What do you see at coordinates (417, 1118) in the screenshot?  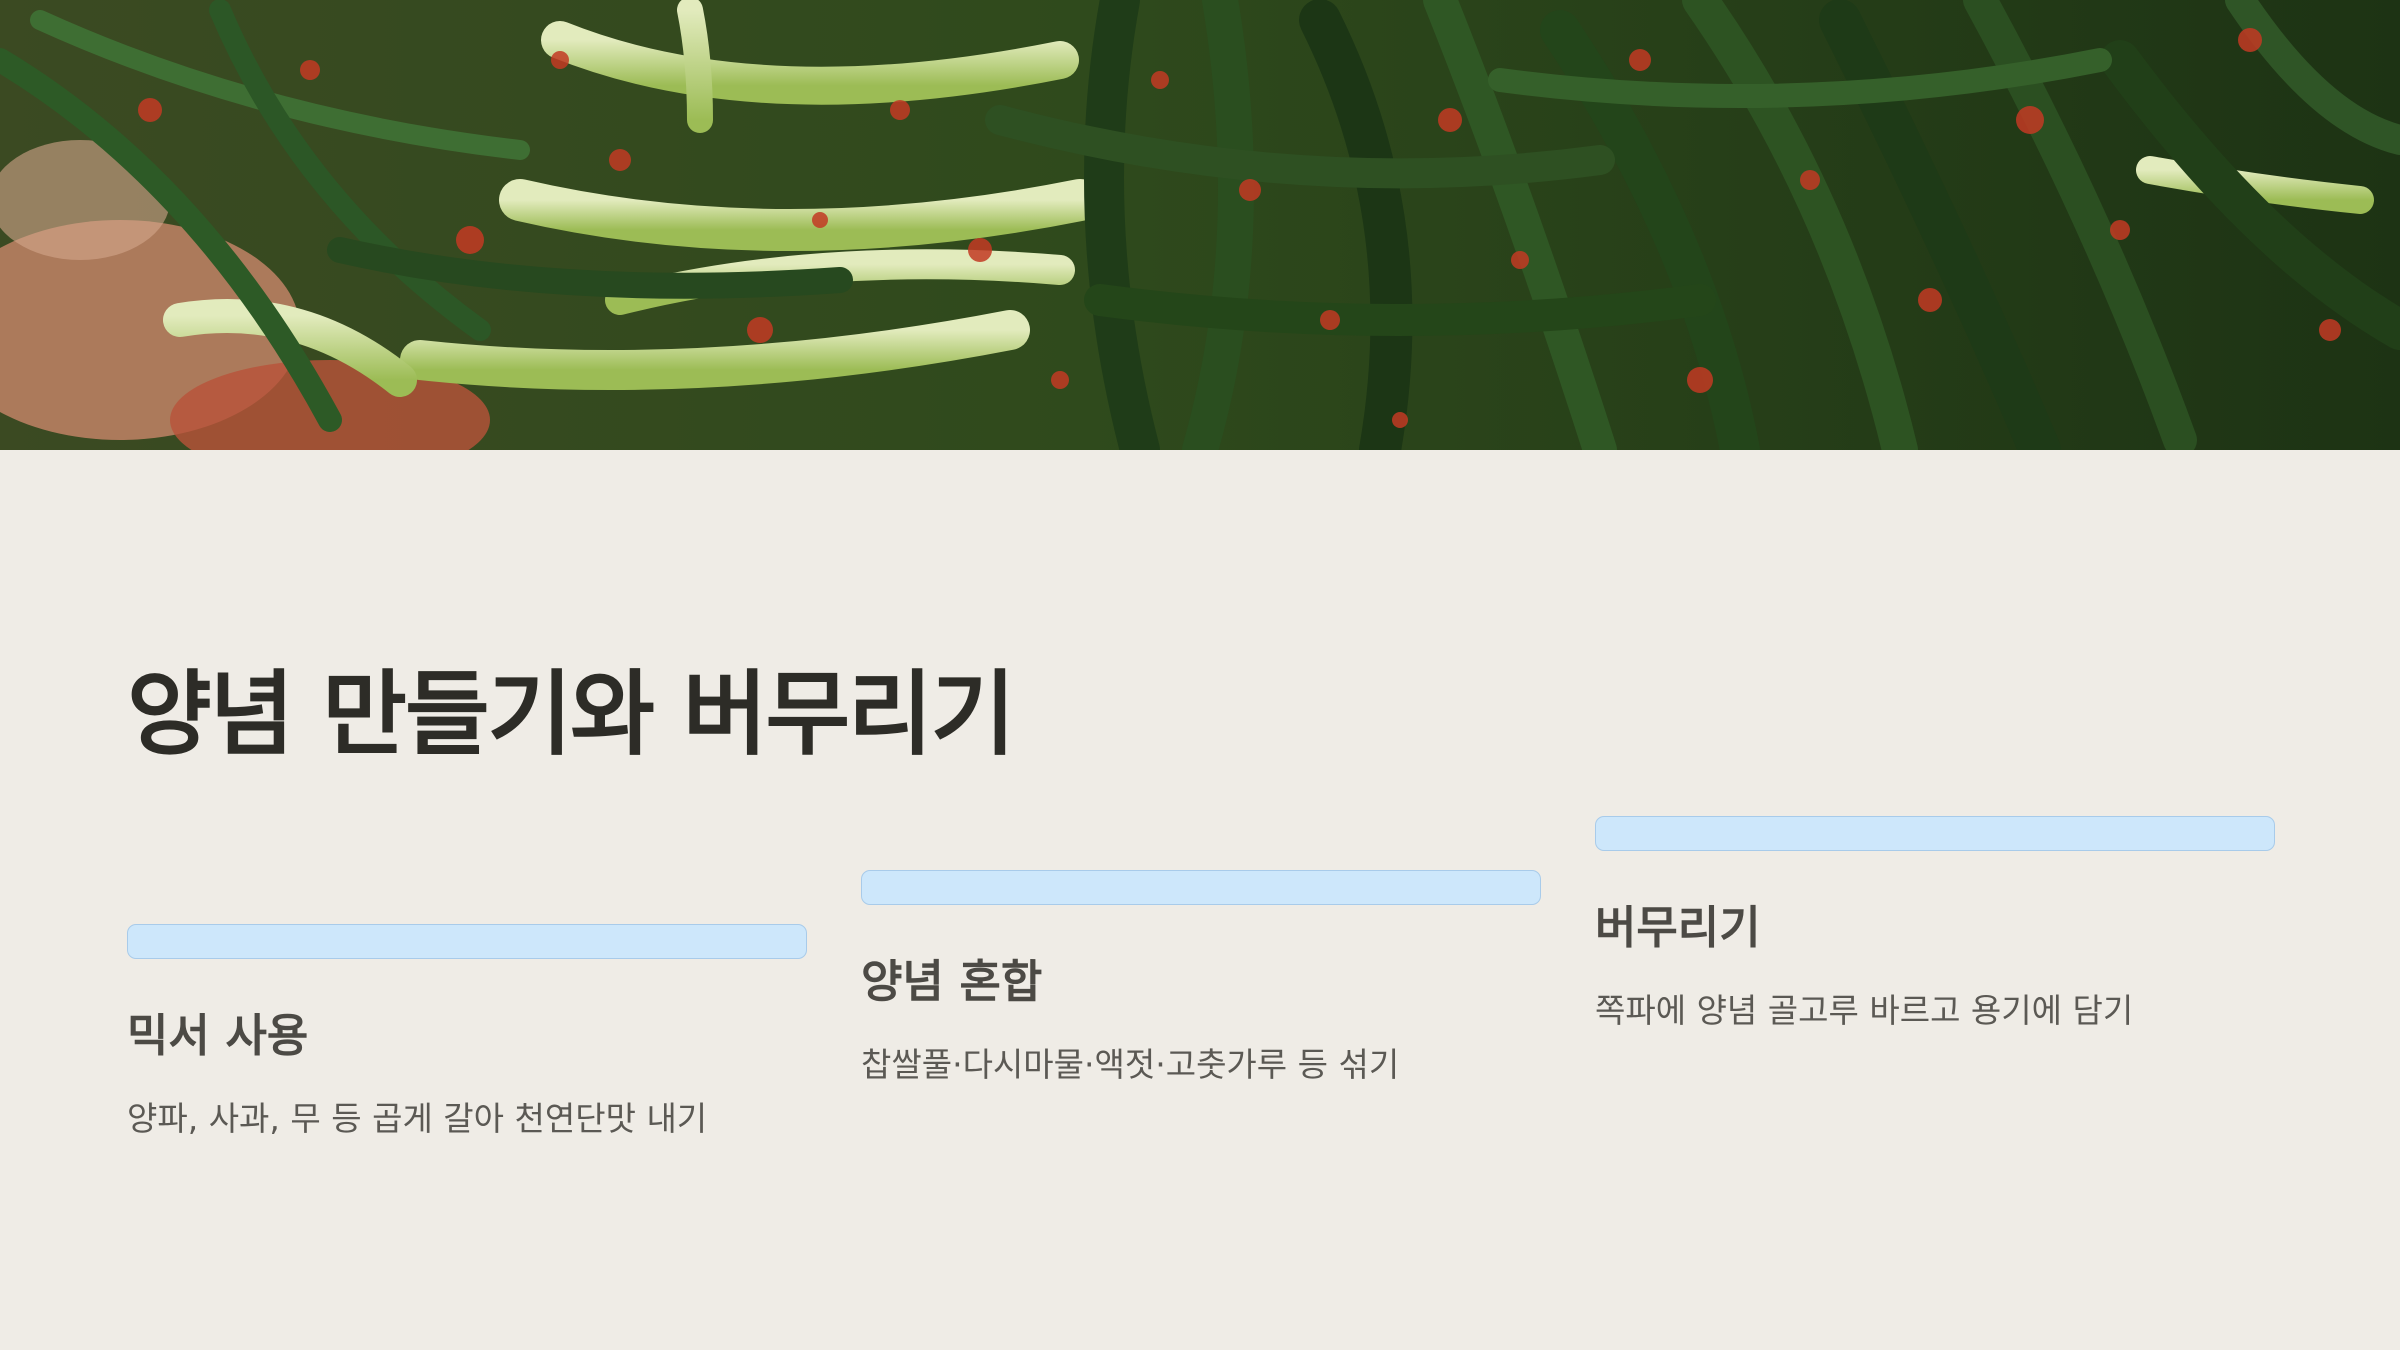 I see `card-description: 양파, 사과, 무 등 곱게 갈아 천연단맛 내기` at bounding box center [417, 1118].